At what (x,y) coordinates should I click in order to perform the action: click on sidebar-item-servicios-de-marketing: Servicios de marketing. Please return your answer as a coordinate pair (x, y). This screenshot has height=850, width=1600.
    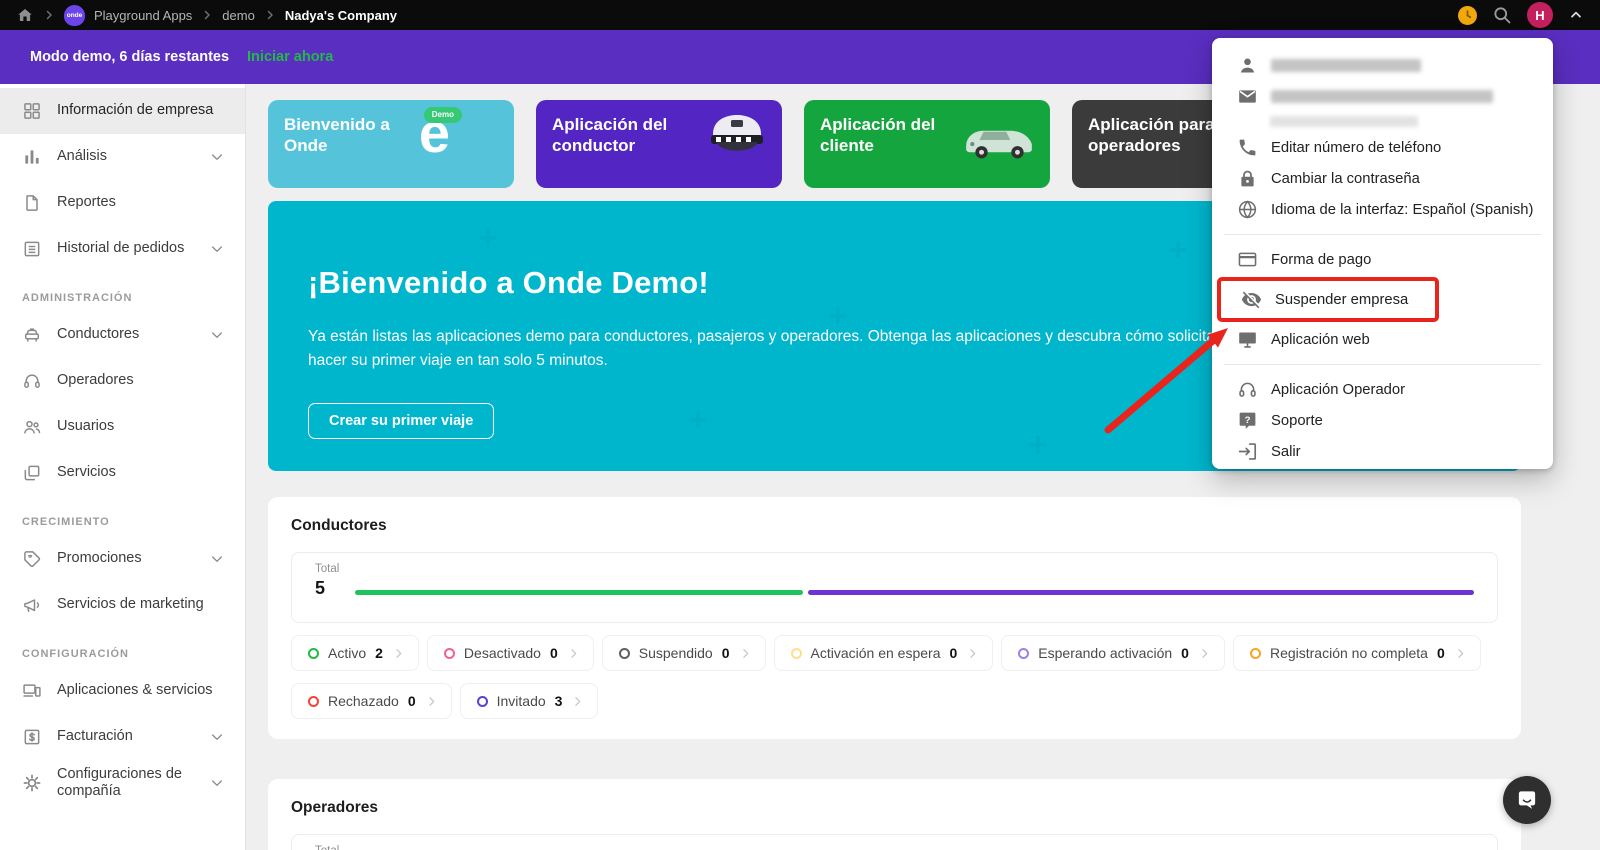
    Looking at the image, I should click on (122, 605).